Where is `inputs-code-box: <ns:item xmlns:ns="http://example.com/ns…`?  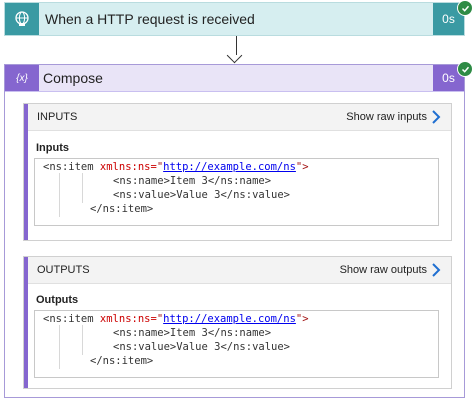 inputs-code-box: <ns:item xmlns:ns="http://example.com/ns… is located at coordinates (236, 192).